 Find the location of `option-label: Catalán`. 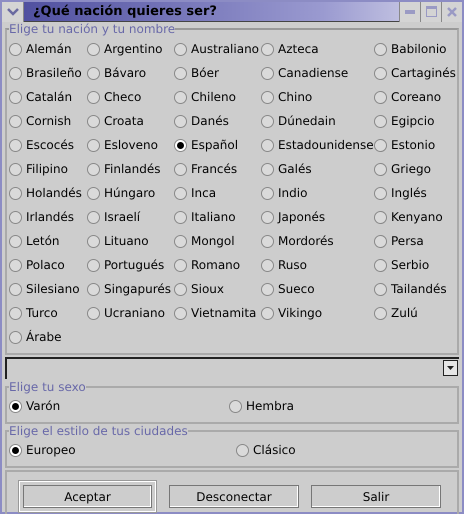

option-label: Catalán is located at coordinates (49, 97).